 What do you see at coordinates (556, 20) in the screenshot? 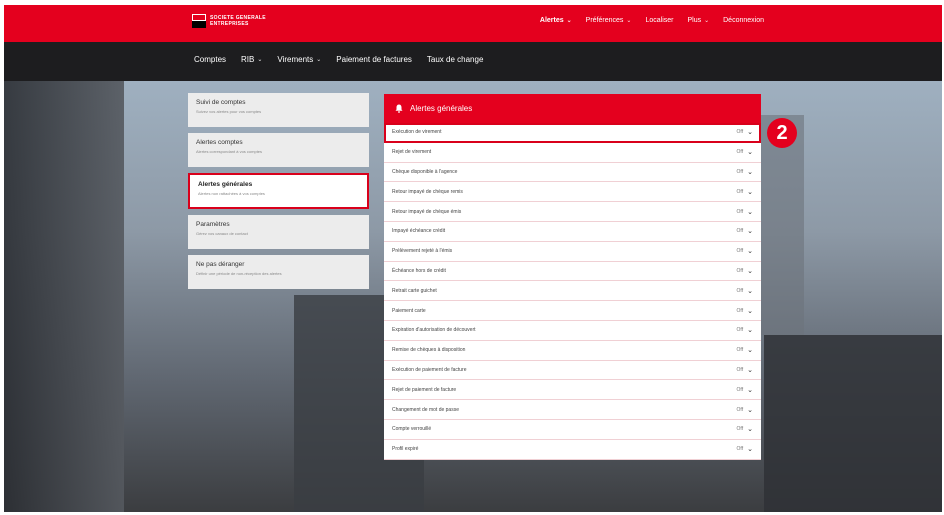
I see `top-nav-item: Alertes ⌄` at bounding box center [556, 20].